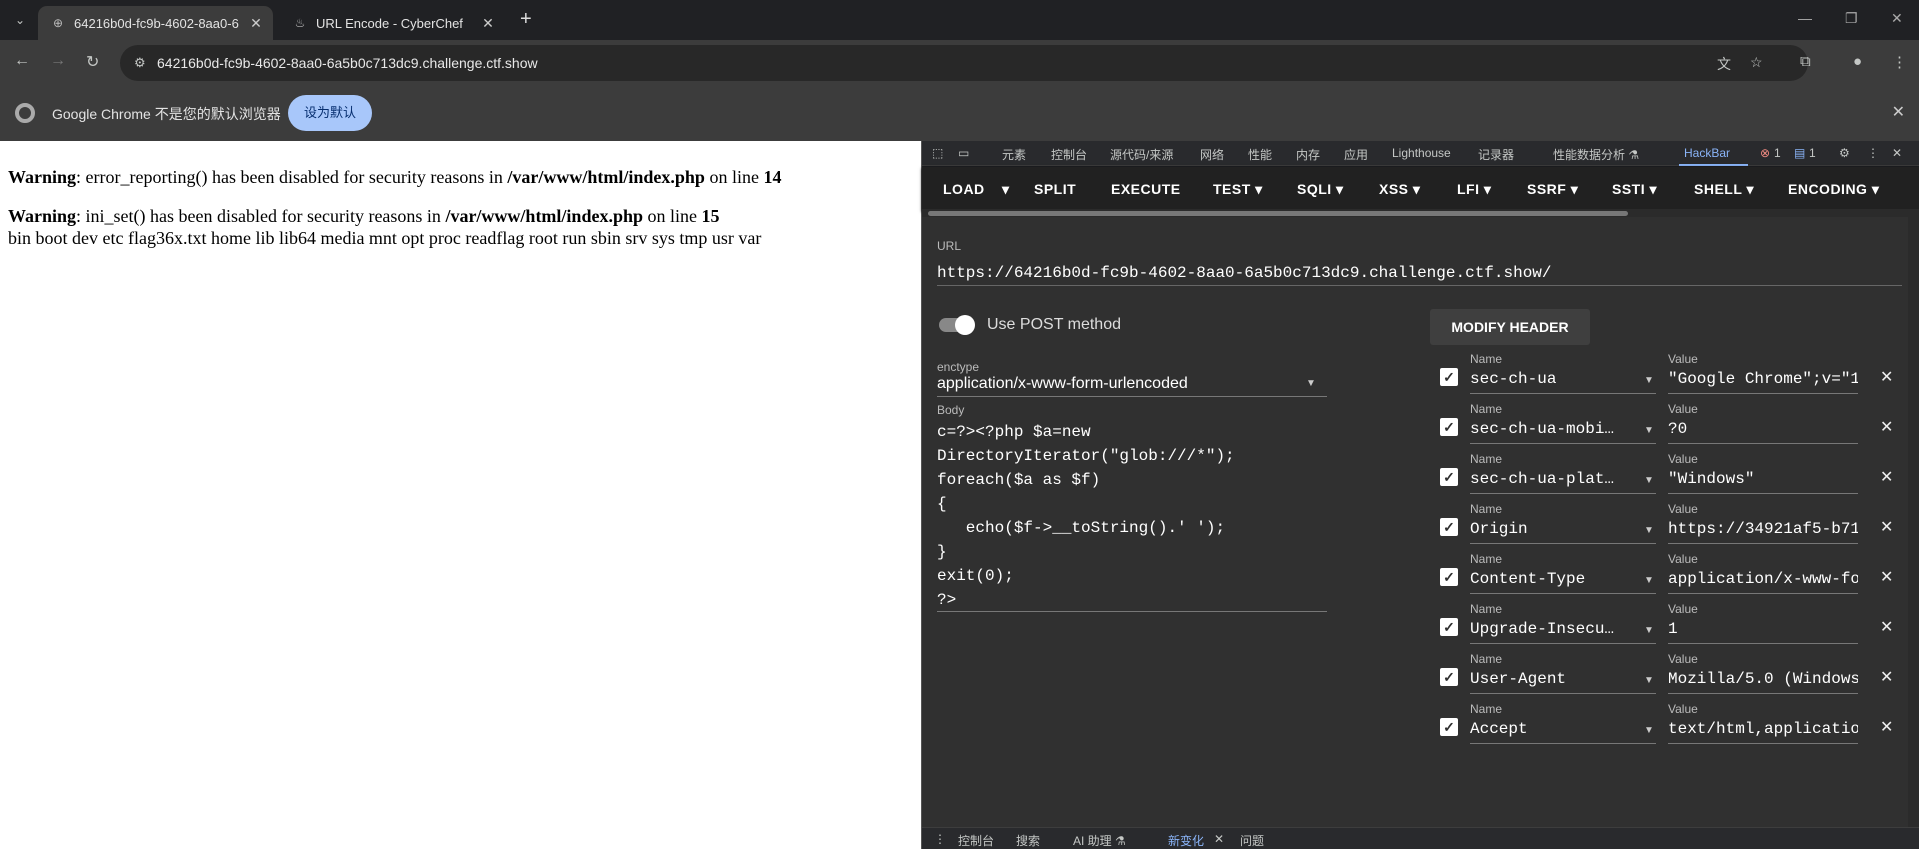  I want to click on header-name-select: sec-ch-ua, so click(1563, 382).